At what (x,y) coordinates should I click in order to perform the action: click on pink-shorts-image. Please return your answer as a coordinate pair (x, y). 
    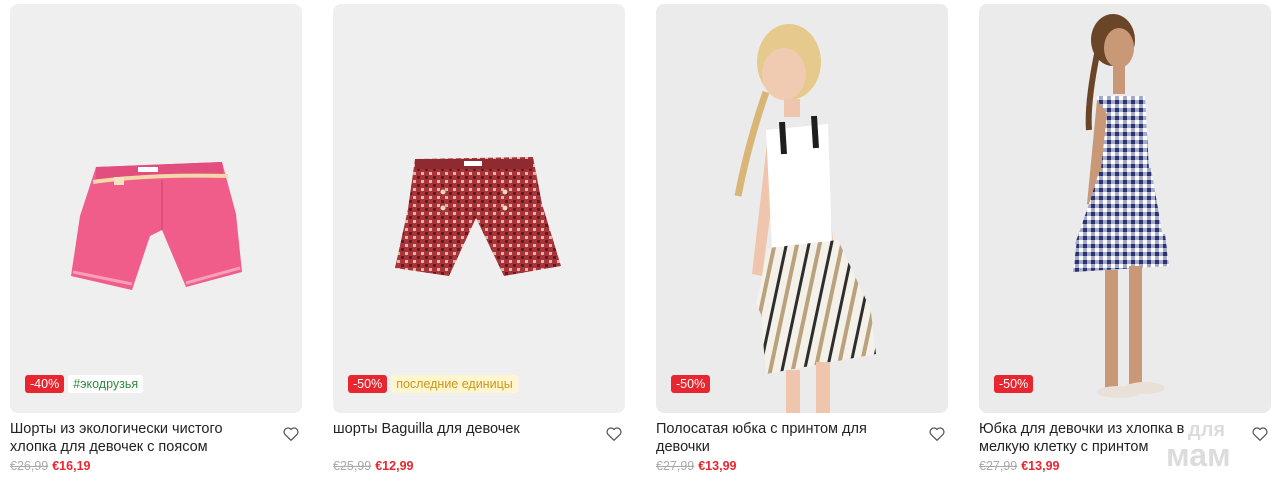
    Looking at the image, I should click on (156, 226).